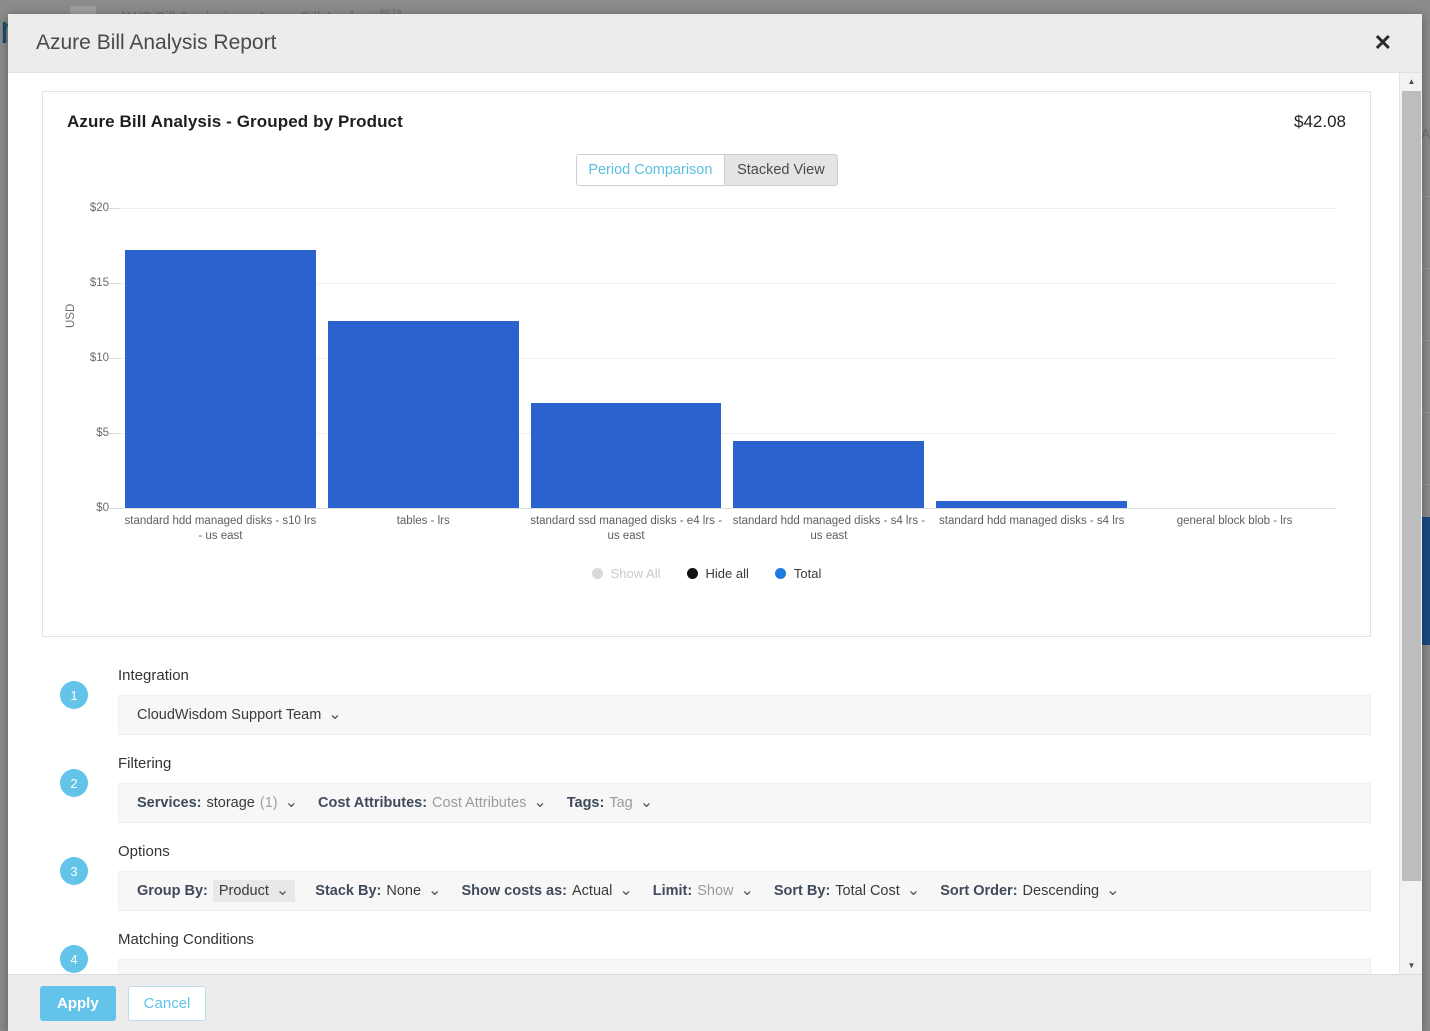 The width and height of the screenshot is (1430, 1031). I want to click on field-value-group: Total Cost ⌄, so click(877, 891).